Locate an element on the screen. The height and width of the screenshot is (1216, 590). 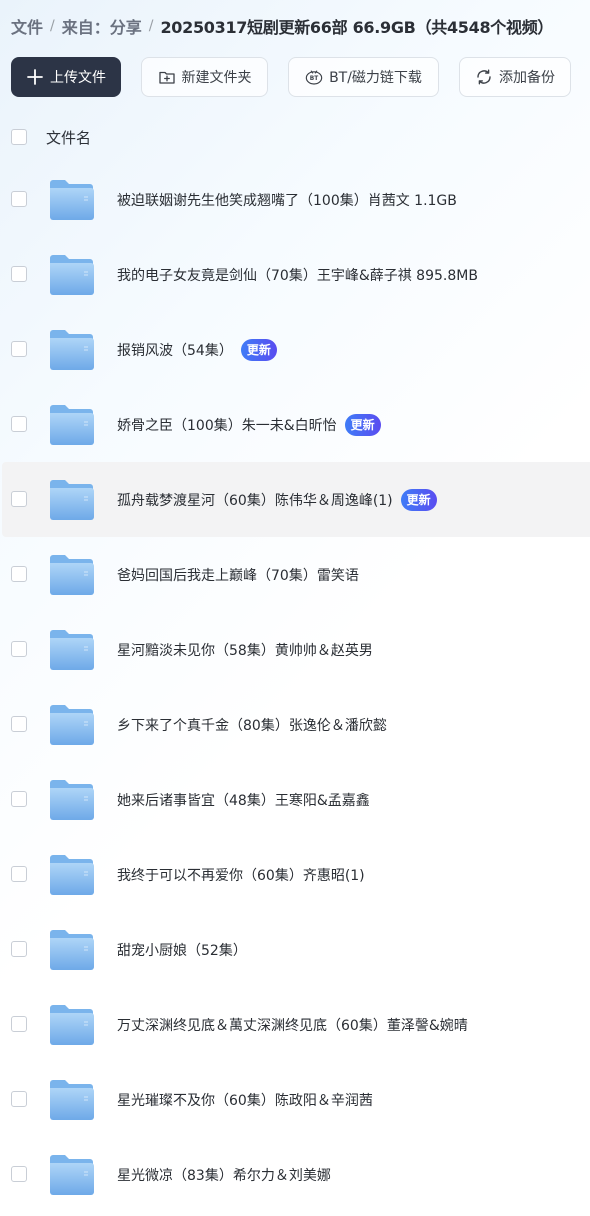
file-name: 乡下来了个真千金（80集）张逸伦＆潘欣懿 is located at coordinates (252, 724).